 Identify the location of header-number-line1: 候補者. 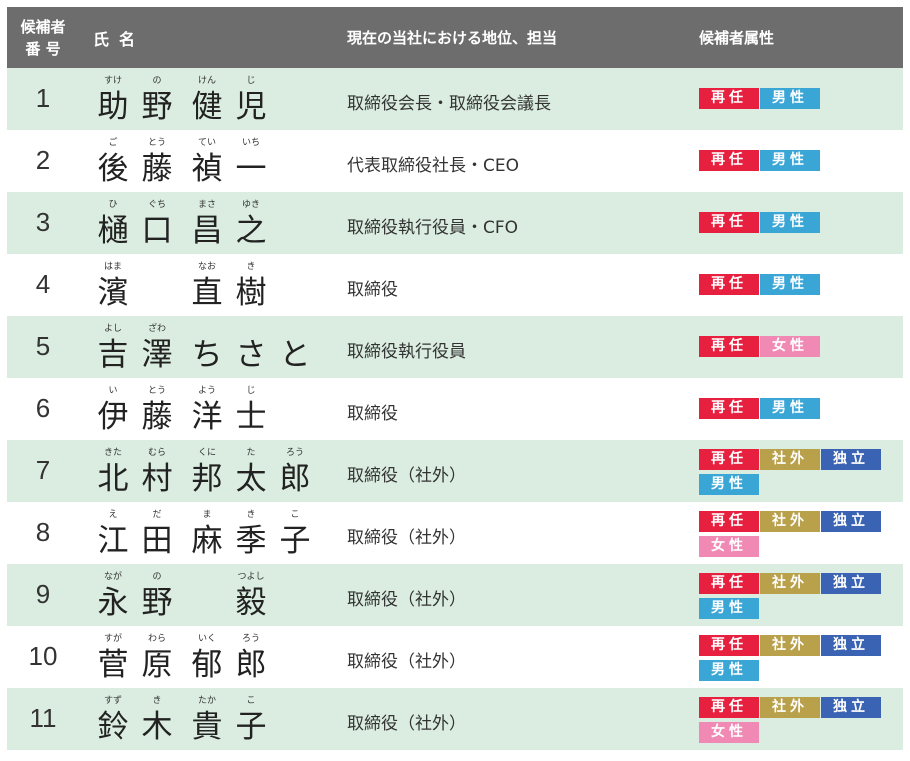
(43, 27).